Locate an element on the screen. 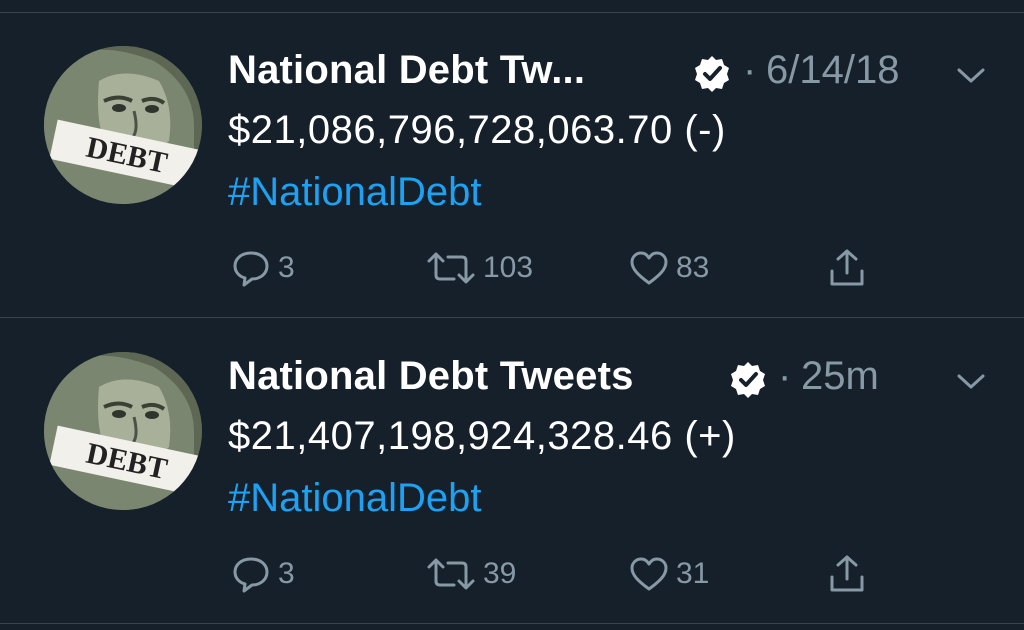  retweet-count: 39 is located at coordinates (500, 573).